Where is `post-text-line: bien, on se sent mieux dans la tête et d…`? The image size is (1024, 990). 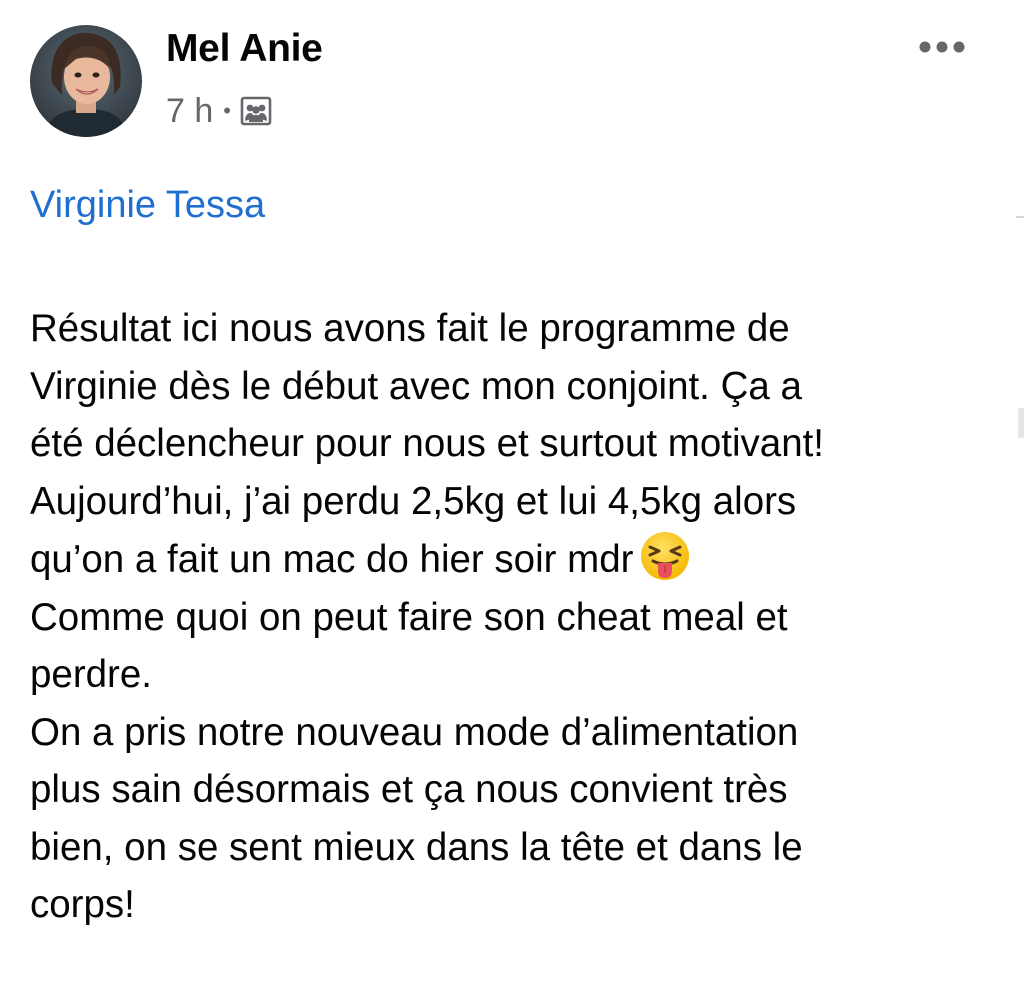 post-text-line: bien, on se sent mieux dans la tête et d… is located at coordinates (416, 847).